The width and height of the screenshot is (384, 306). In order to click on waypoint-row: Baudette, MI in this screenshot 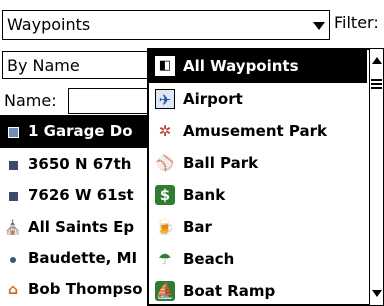, I will do `click(80, 258)`.